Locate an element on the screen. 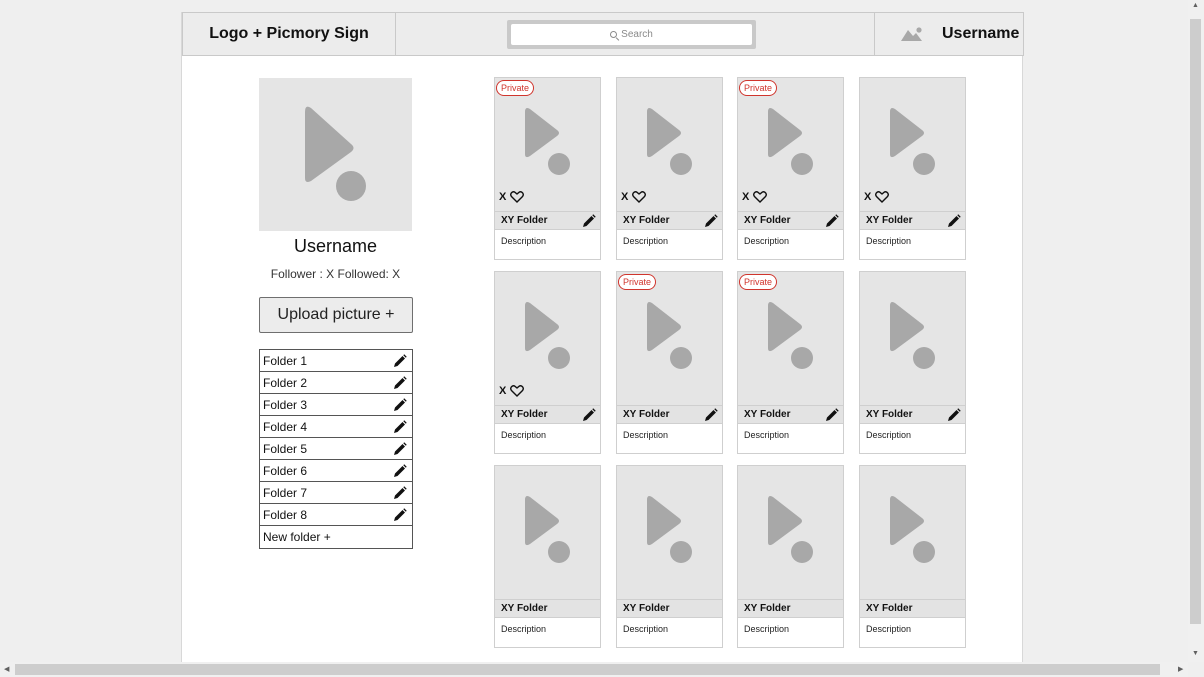 The image size is (1204, 677). search-placeholder: Search is located at coordinates (637, 34).